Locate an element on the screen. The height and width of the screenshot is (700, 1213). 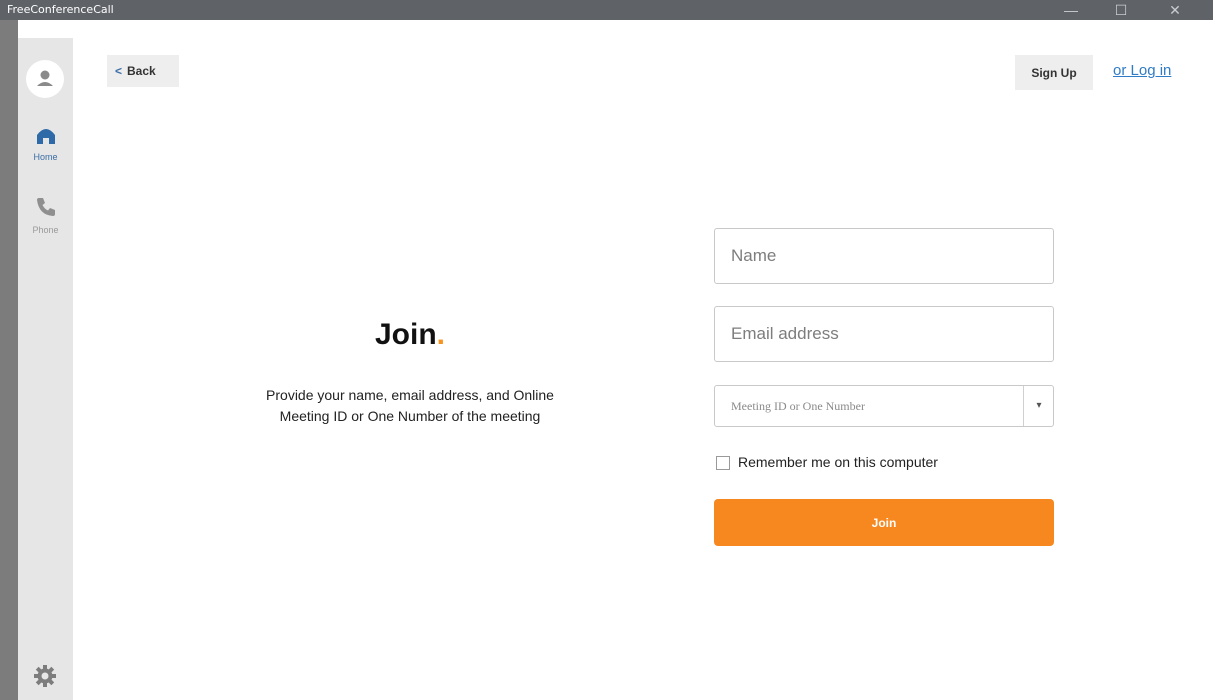
chevron-left-icon: < is located at coordinates (119, 71).